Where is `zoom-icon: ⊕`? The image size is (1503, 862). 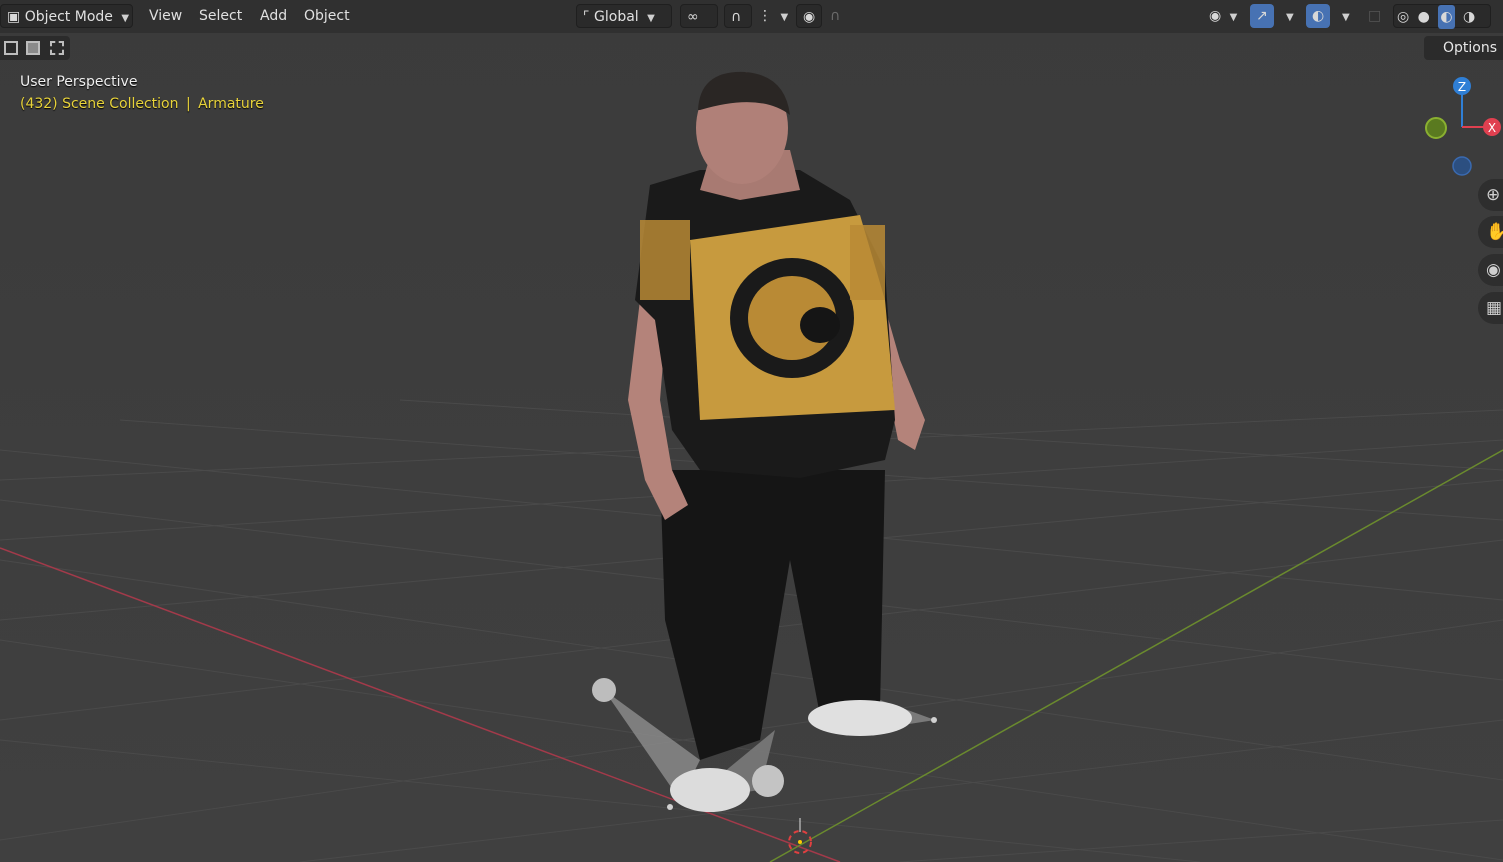
zoom-icon: ⊕ is located at coordinates (1493, 195).